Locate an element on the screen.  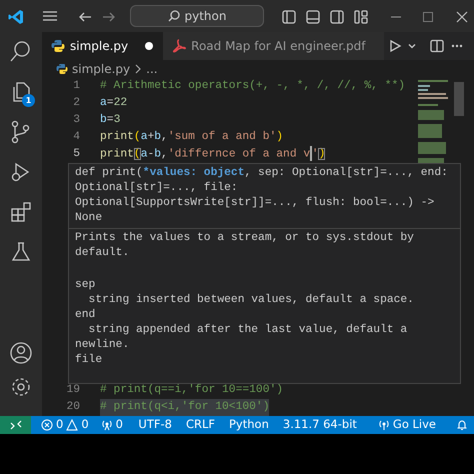
code-line: a=22 is located at coordinates (114, 103).